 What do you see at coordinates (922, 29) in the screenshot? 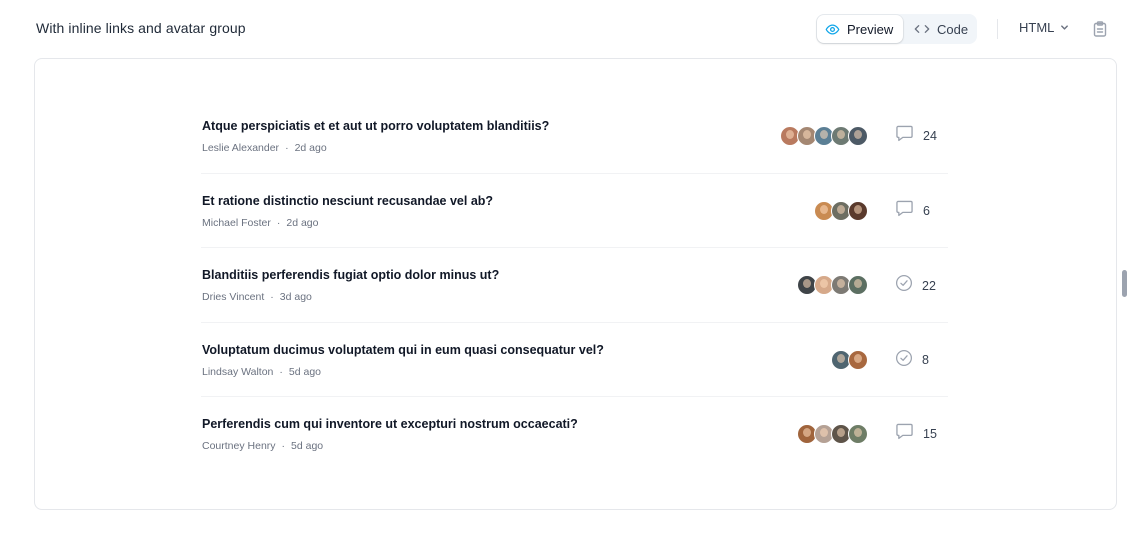
I see `code-brackets-icon` at bounding box center [922, 29].